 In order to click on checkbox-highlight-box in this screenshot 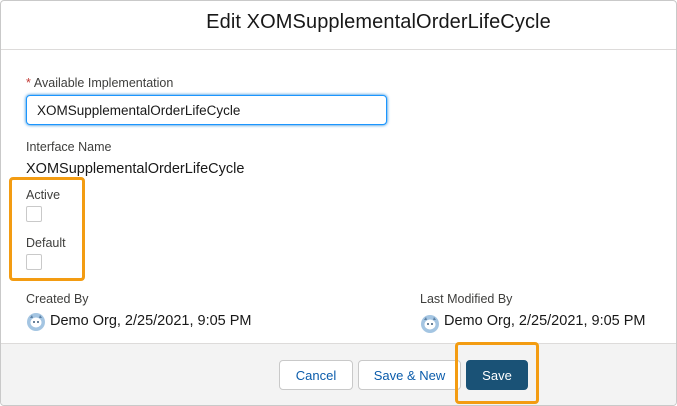, I will do `click(47, 229)`.